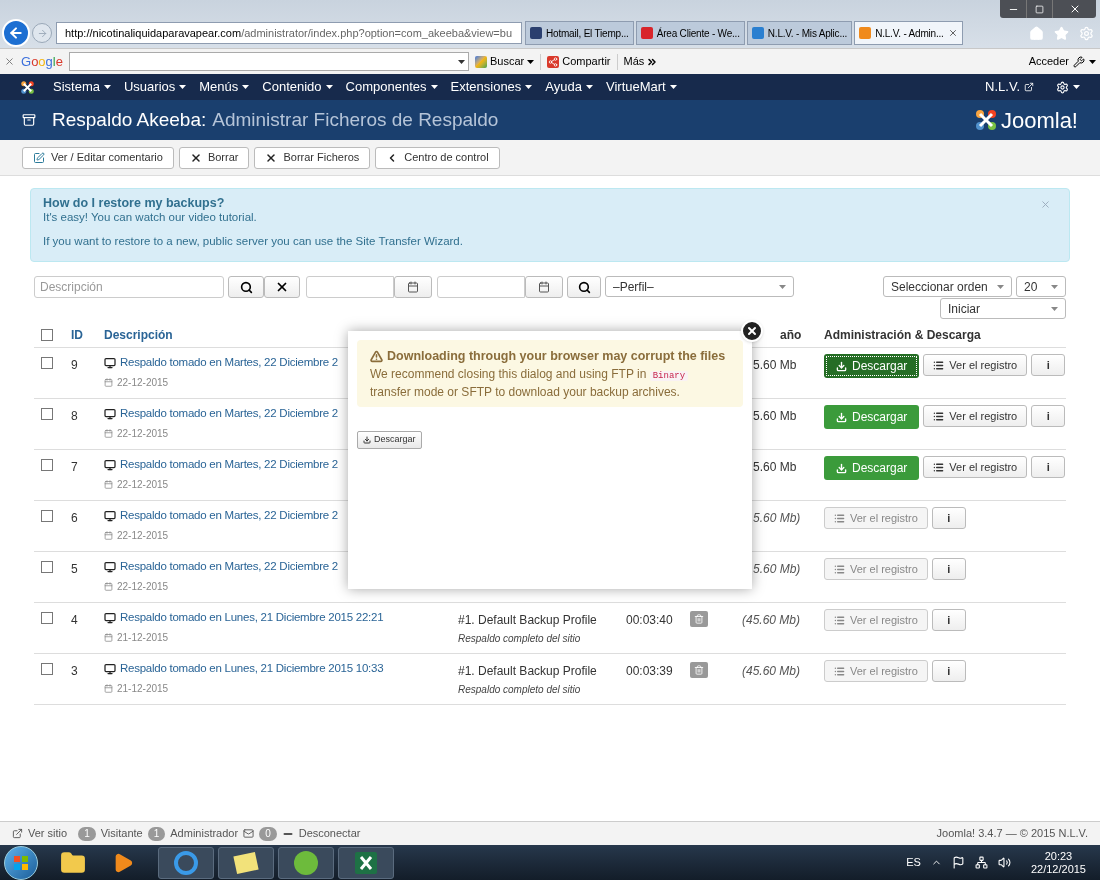 Image resolution: width=1100 pixels, height=880 pixels. Describe the element at coordinates (21, 862) in the screenshot. I see `start-button` at that location.